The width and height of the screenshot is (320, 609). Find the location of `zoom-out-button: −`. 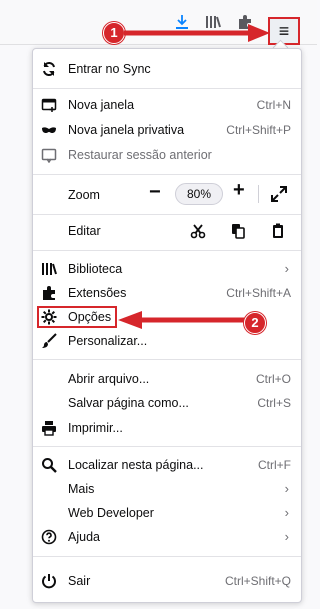

zoom-out-button: − is located at coordinates (155, 192).